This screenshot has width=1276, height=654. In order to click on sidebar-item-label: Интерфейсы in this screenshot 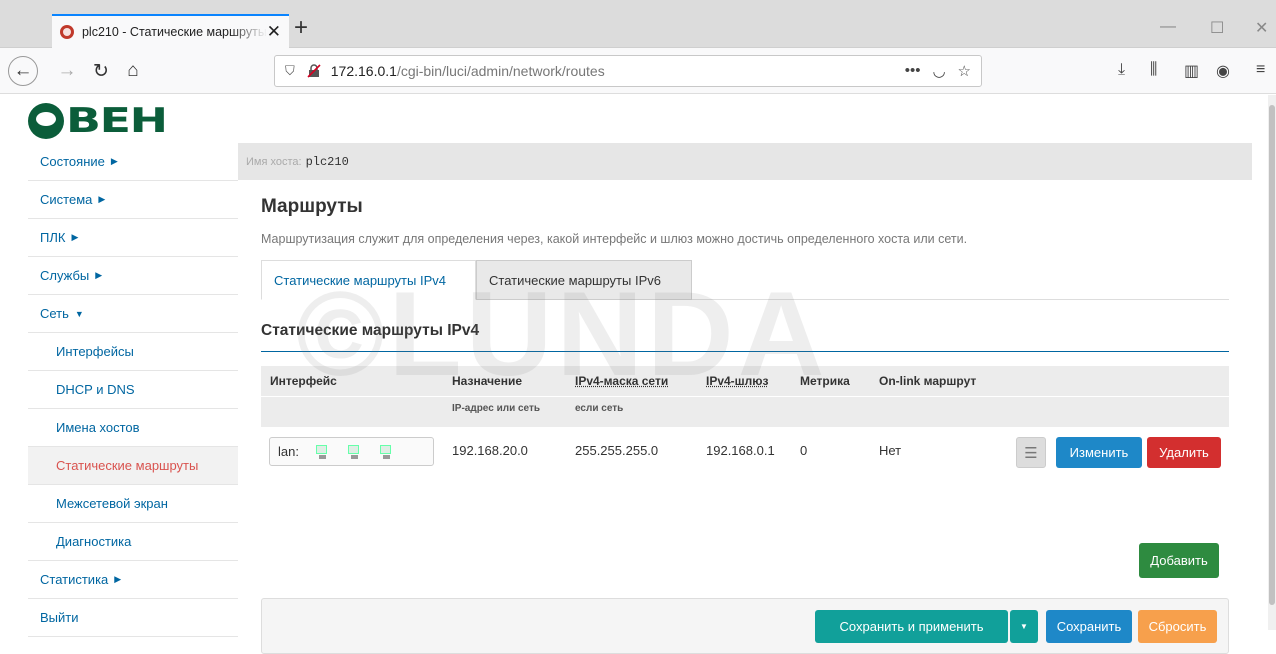, I will do `click(95, 351)`.